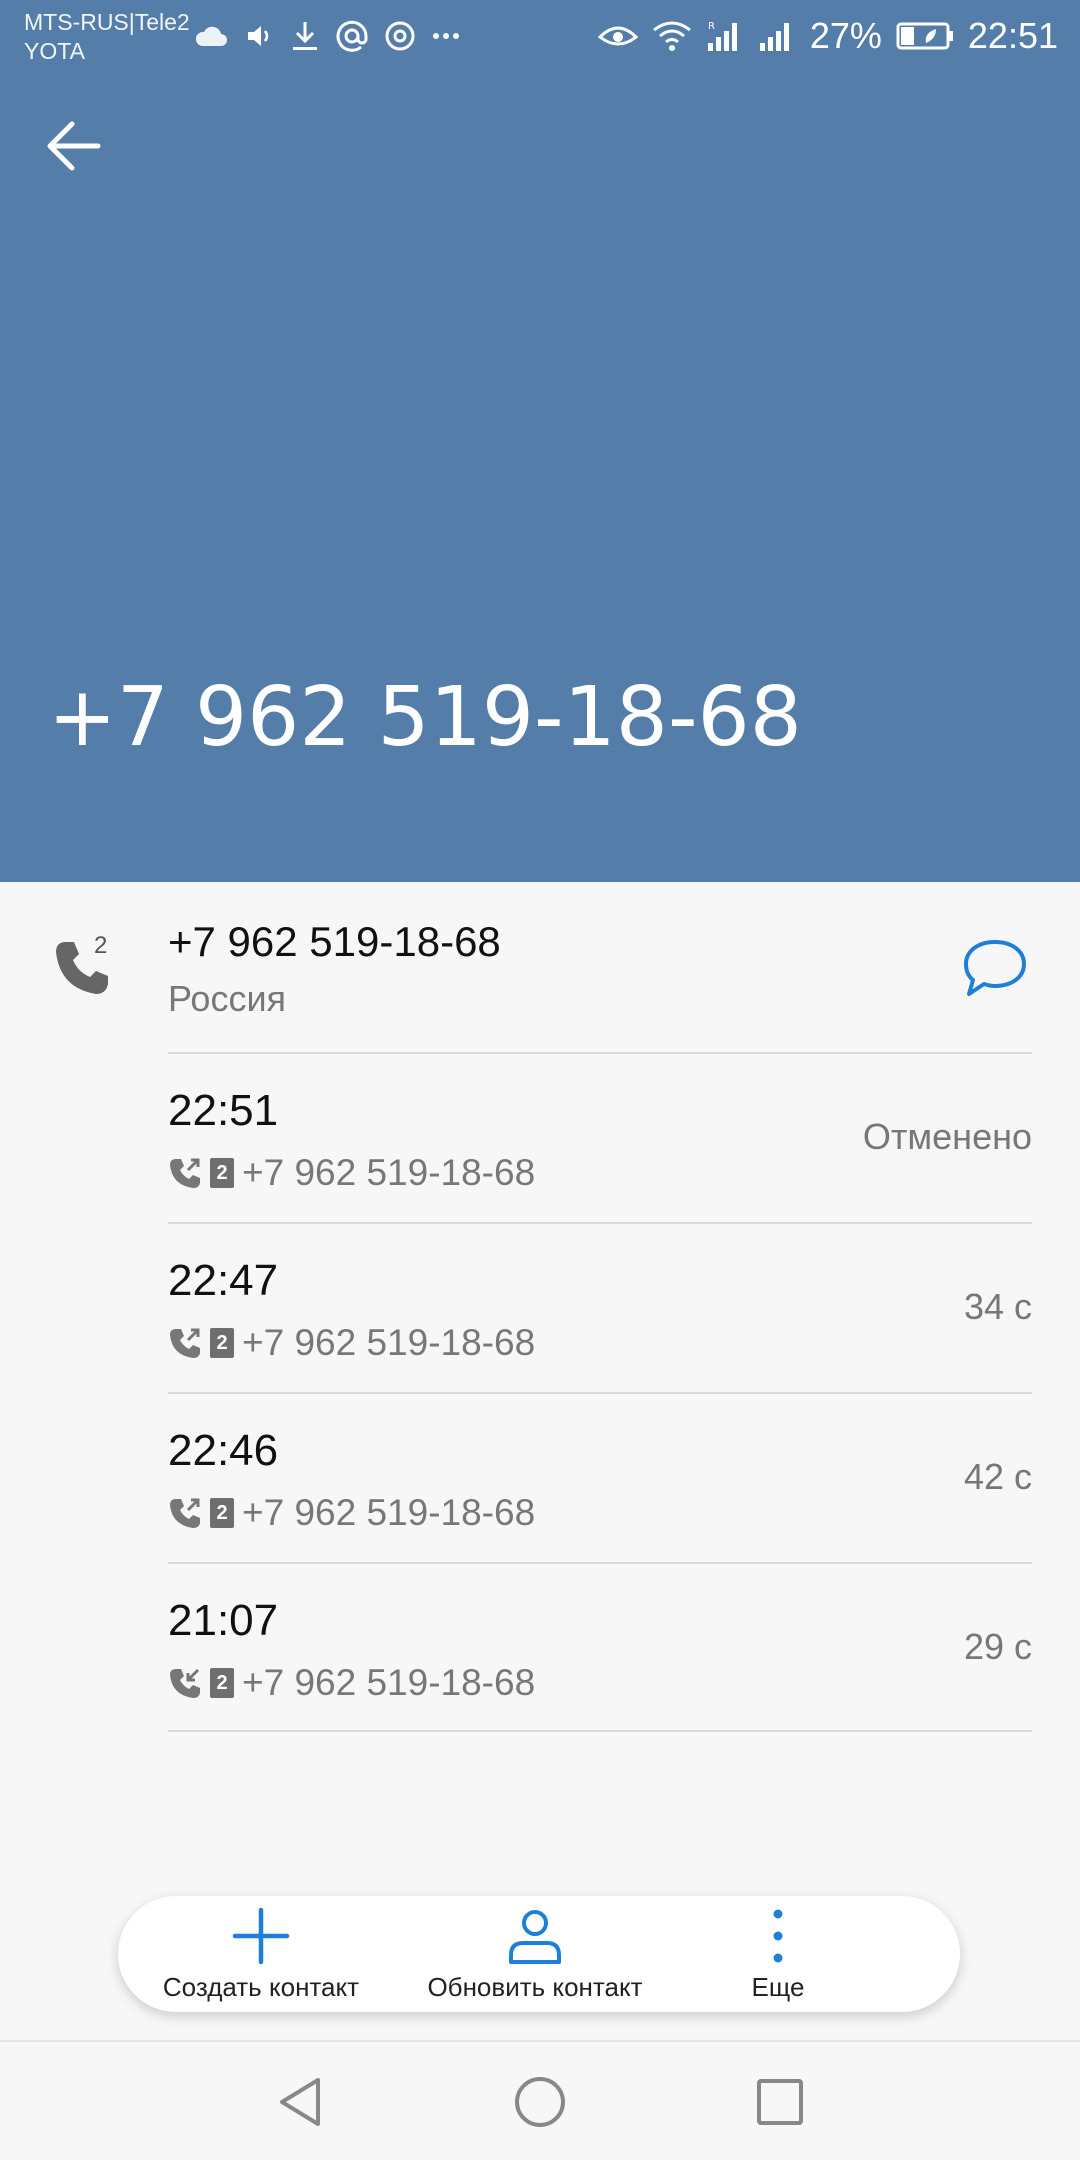  I want to click on more-icon, so click(446, 36).